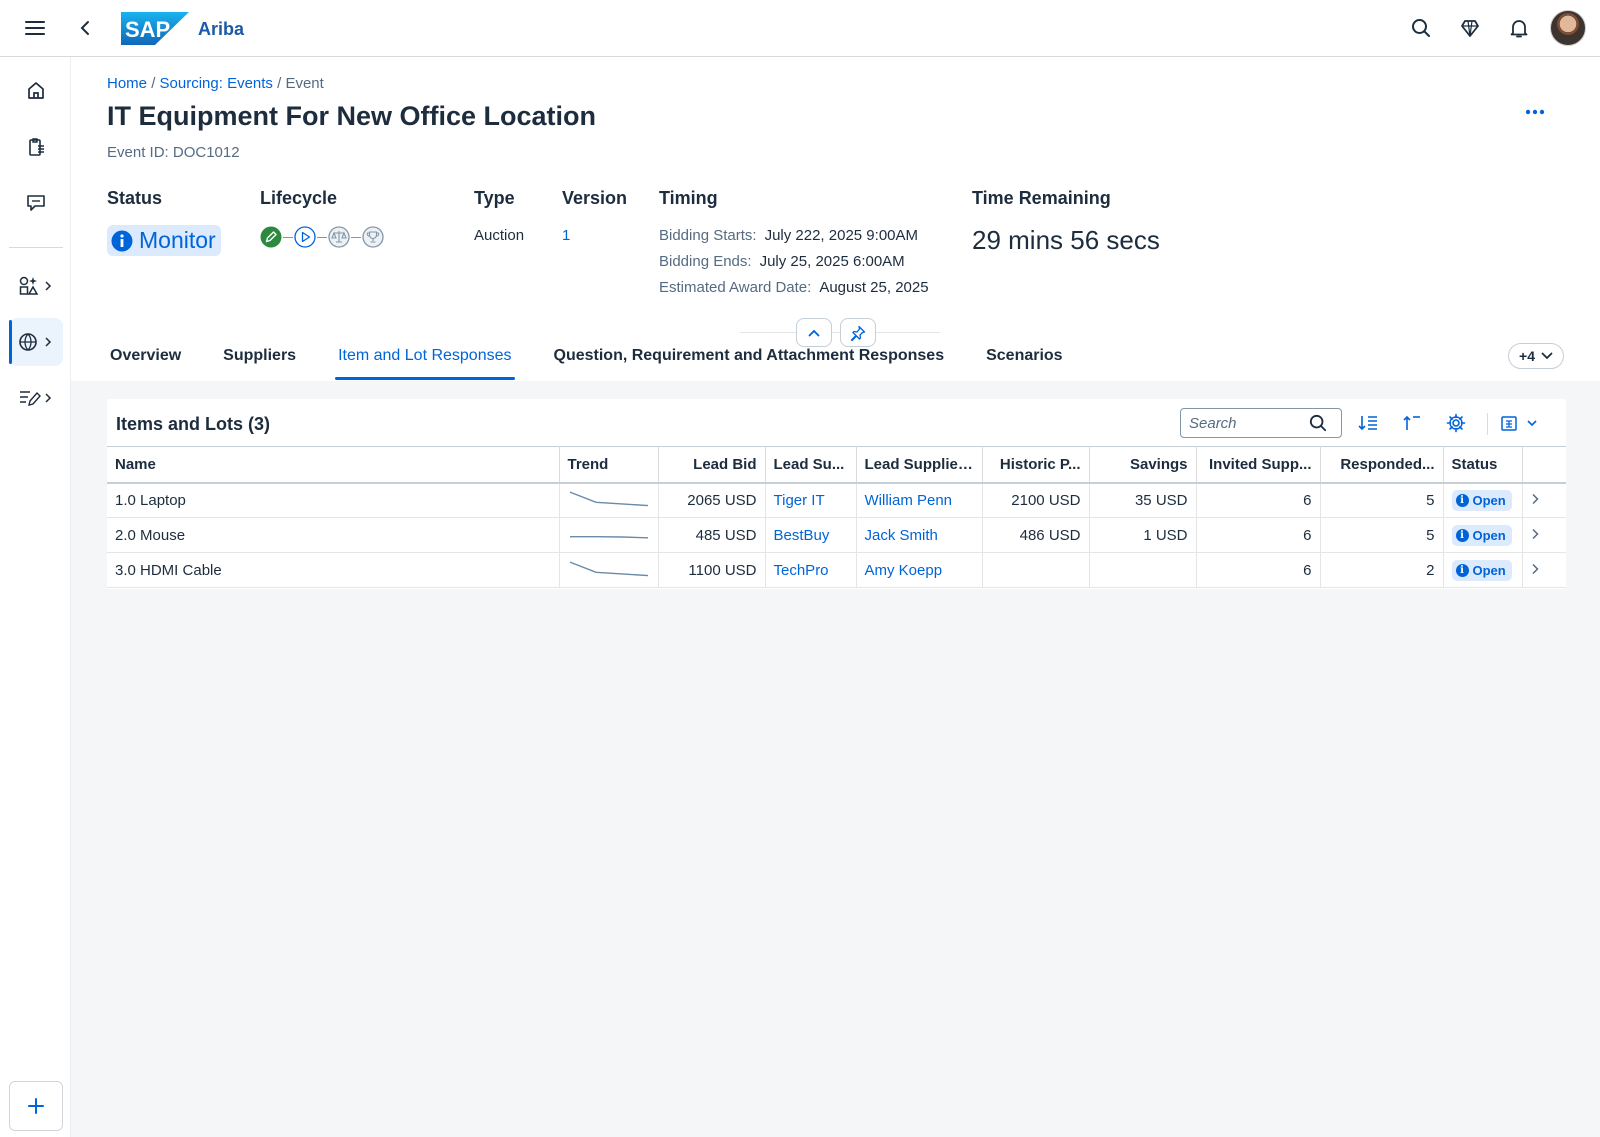 The width and height of the screenshot is (1600, 1137). What do you see at coordinates (609, 465) in the screenshot?
I see `column-header-trend: Trend` at bounding box center [609, 465].